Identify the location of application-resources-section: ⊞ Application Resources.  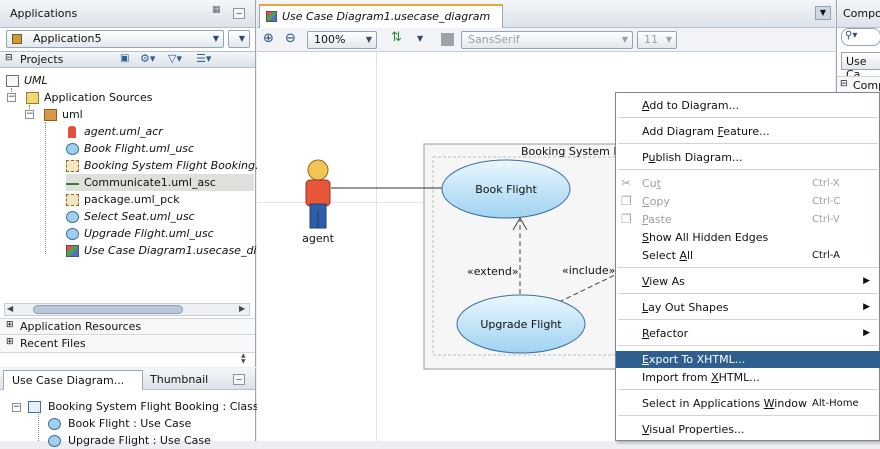
(127, 326).